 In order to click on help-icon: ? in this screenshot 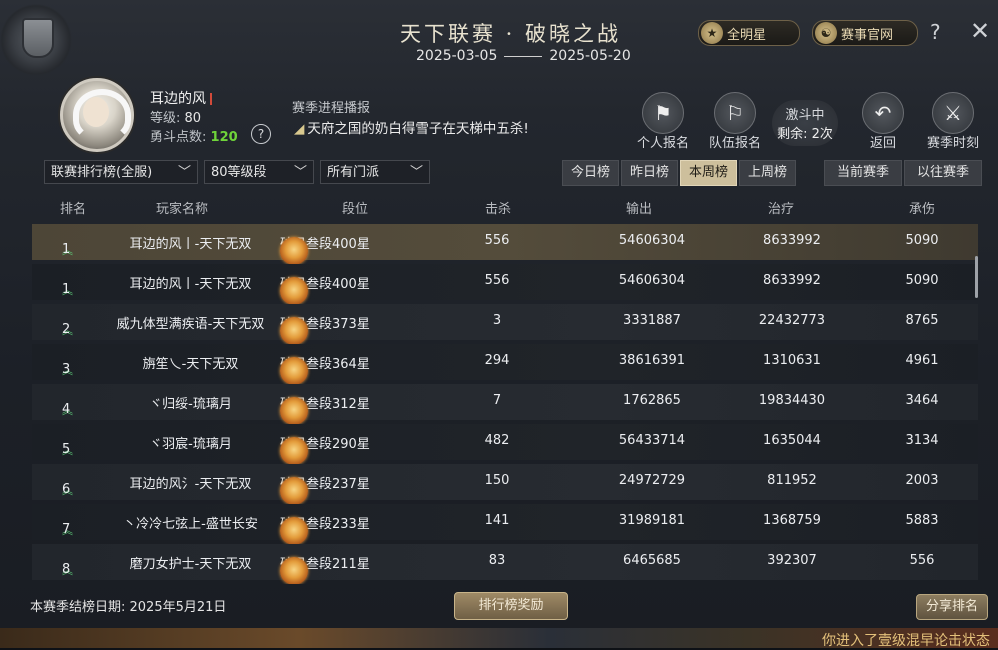, I will do `click(935, 32)`.